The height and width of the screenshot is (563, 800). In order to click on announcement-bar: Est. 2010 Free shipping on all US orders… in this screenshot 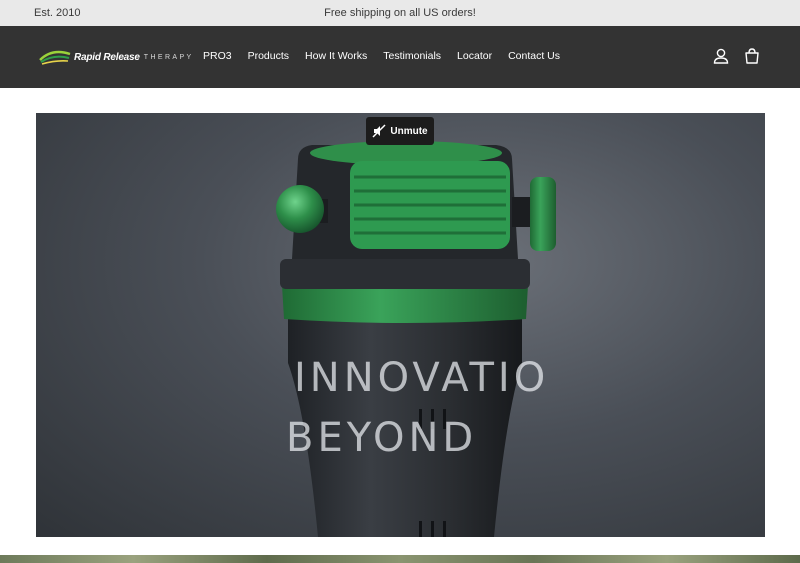, I will do `click(400, 13)`.